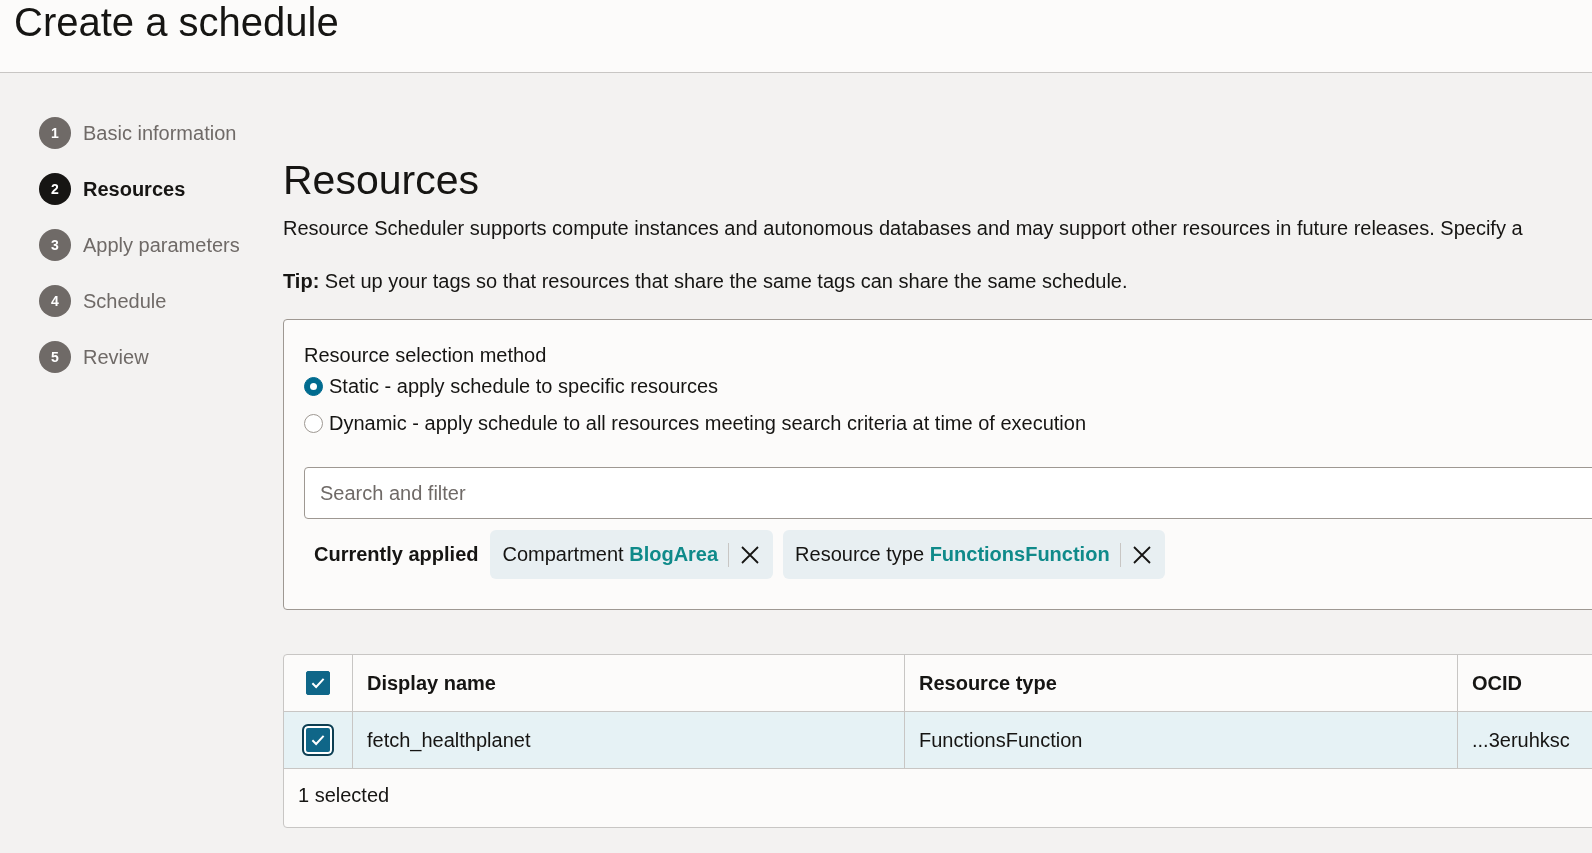  I want to click on step-item: 3 Apply parameters, so click(161, 245).